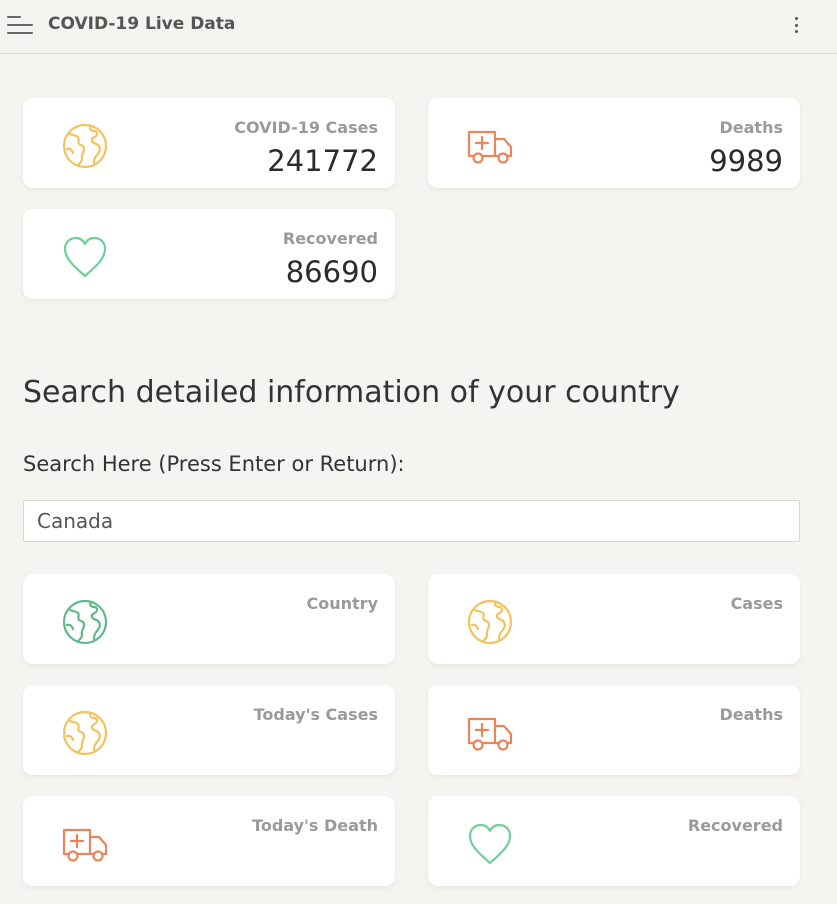  I want to click on today-deaths-label: Today's Death, so click(315, 825).